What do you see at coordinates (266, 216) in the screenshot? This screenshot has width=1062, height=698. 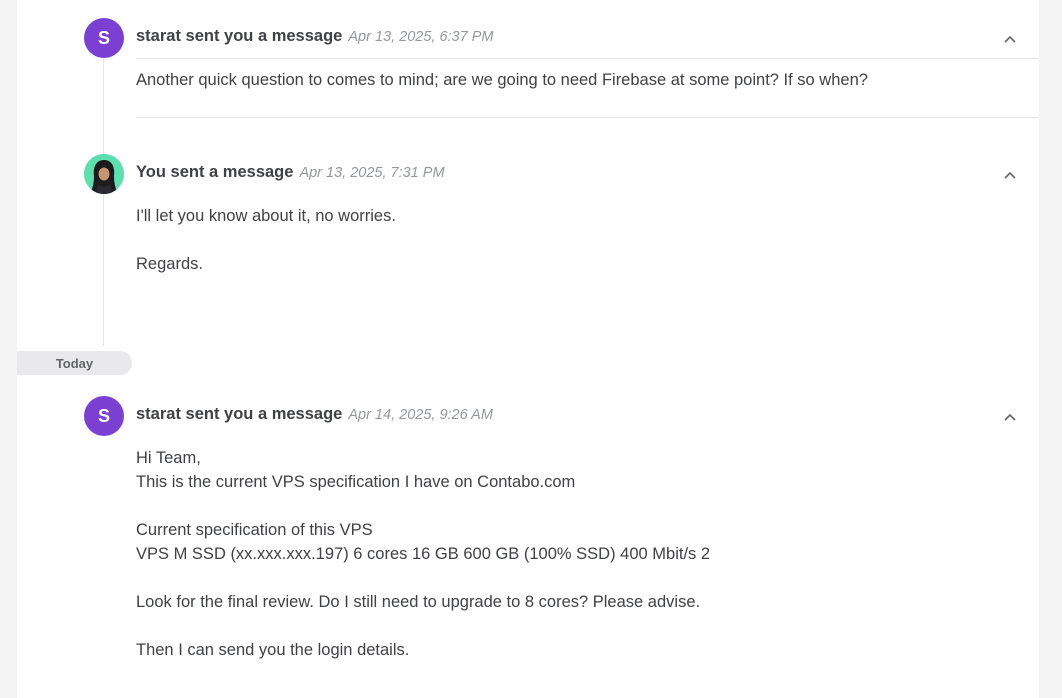 I see `message-text: I'll let you know about it, no worries.` at bounding box center [266, 216].